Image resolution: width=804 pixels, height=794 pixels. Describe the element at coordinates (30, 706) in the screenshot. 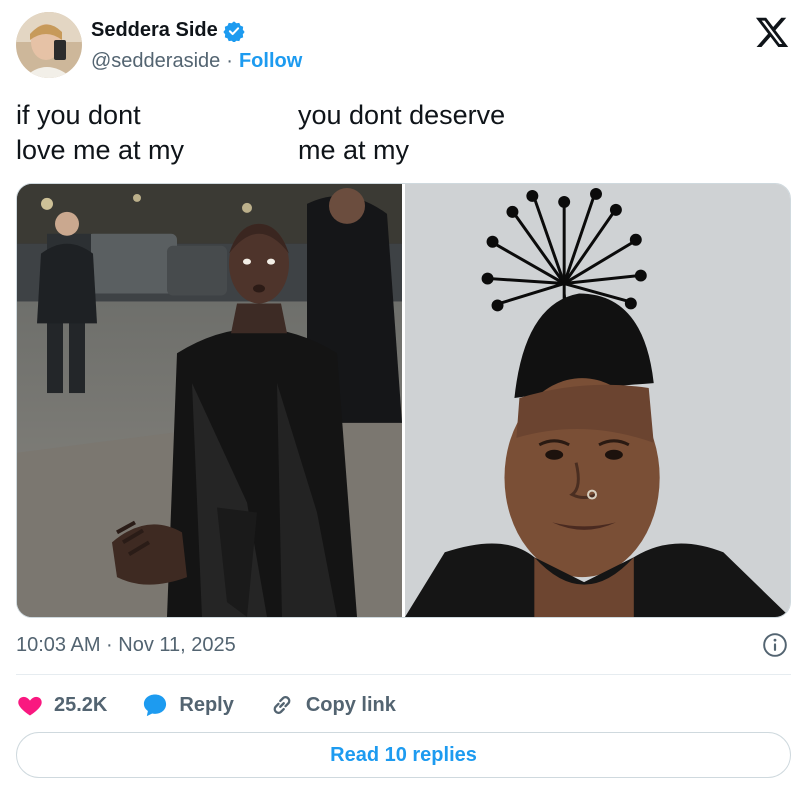

I see `heart-icon` at that location.